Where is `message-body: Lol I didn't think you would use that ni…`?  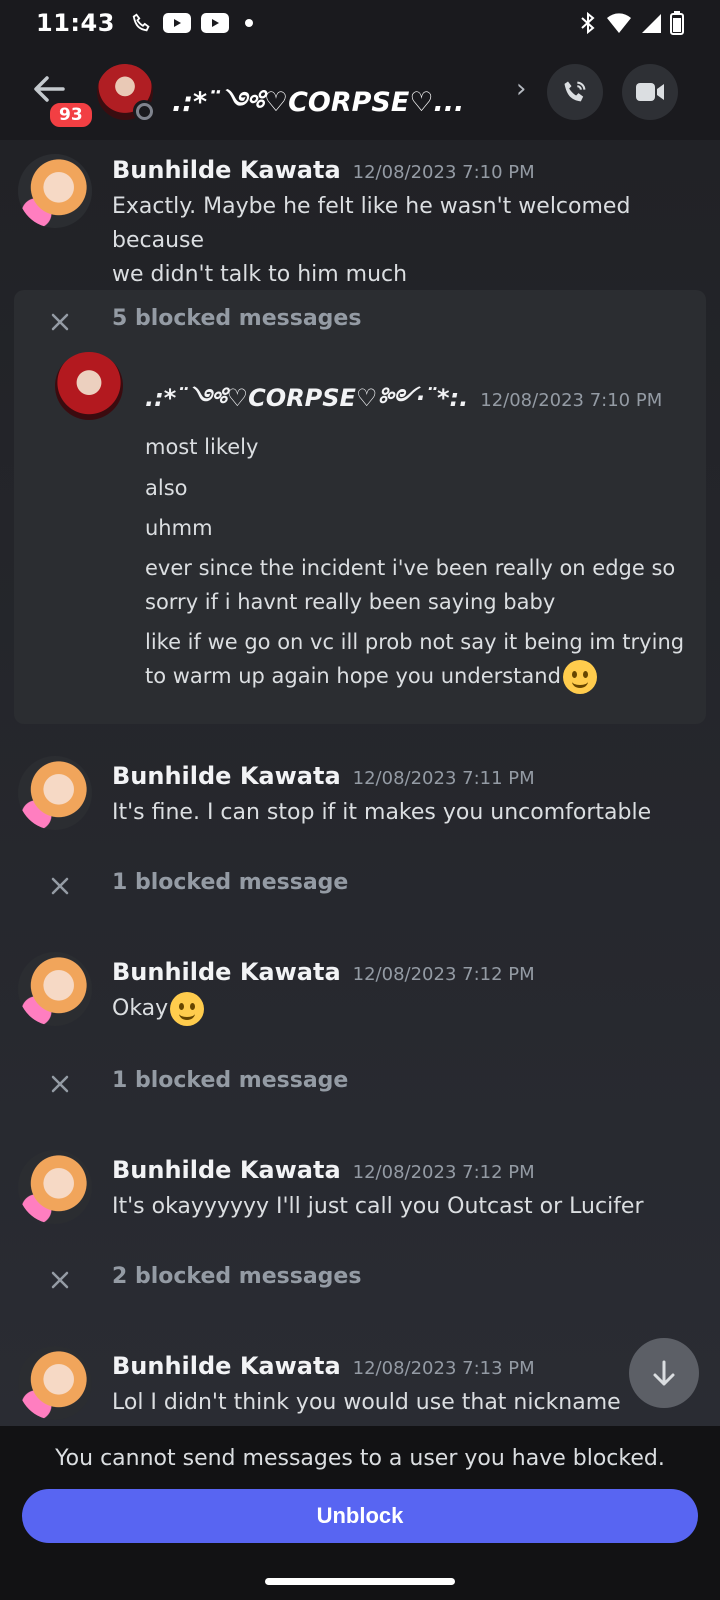 message-body: Lol I didn't think you would use that ni… is located at coordinates (366, 1402).